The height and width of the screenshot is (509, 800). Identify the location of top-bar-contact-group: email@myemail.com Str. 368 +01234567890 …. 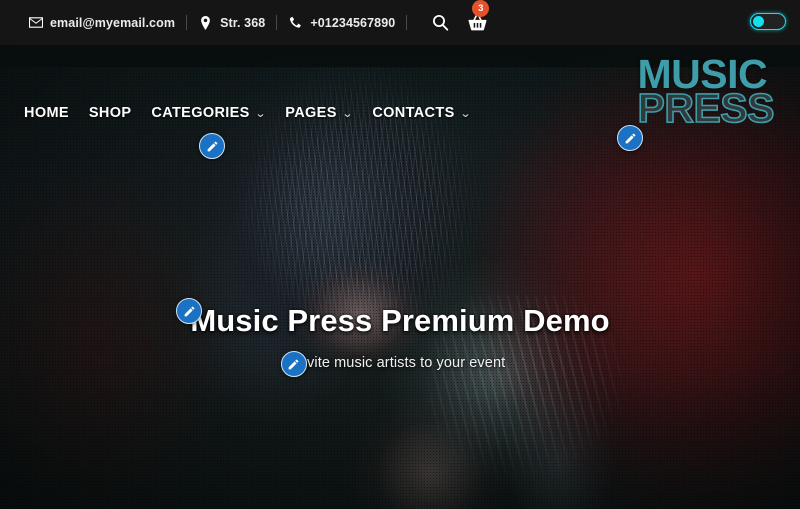
(259, 22).